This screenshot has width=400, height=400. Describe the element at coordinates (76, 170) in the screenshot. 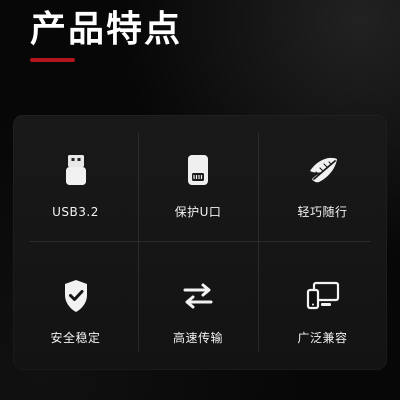

I see `usb-connector-icon` at that location.